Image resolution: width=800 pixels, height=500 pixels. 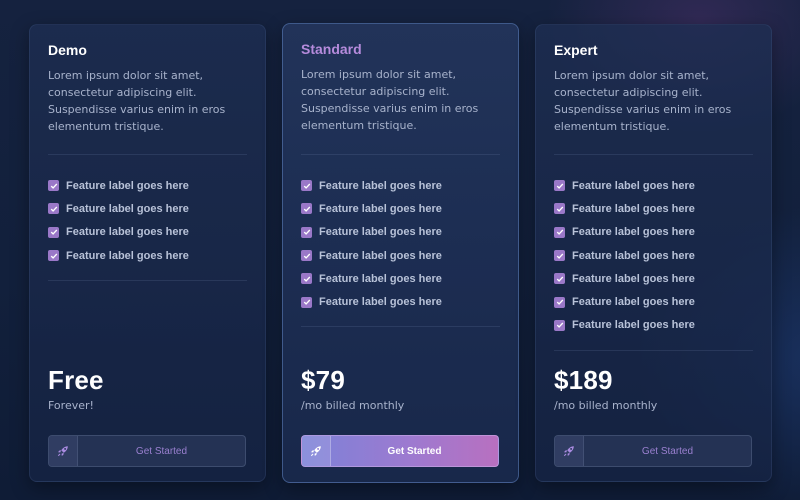 I want to click on plan-title: Demo, so click(x=67, y=50).